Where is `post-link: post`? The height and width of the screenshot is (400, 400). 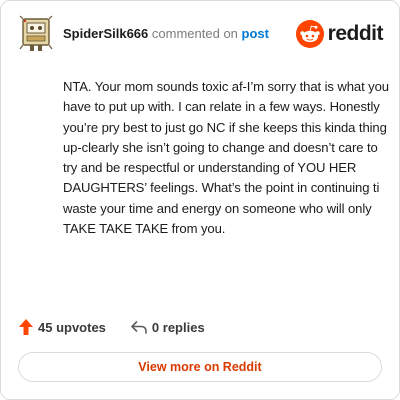 post-link: post is located at coordinates (255, 33).